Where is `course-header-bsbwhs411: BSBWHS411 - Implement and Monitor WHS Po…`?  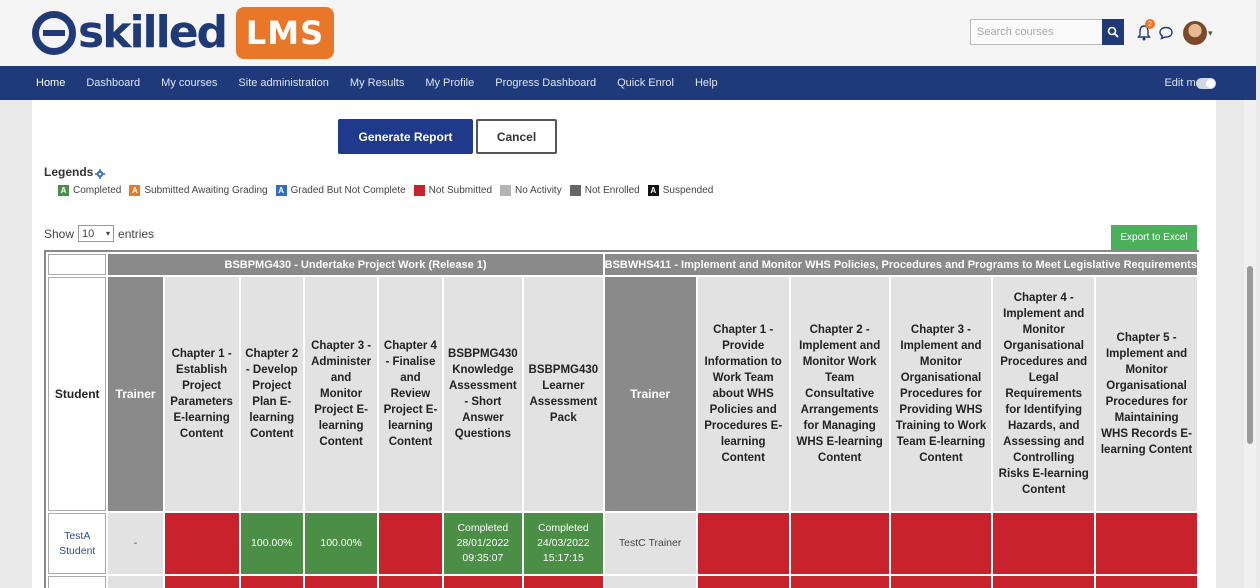
course-header-bsbwhs411: BSBWHS411 - Implement and Monitor WHS Po… is located at coordinates (900, 264).